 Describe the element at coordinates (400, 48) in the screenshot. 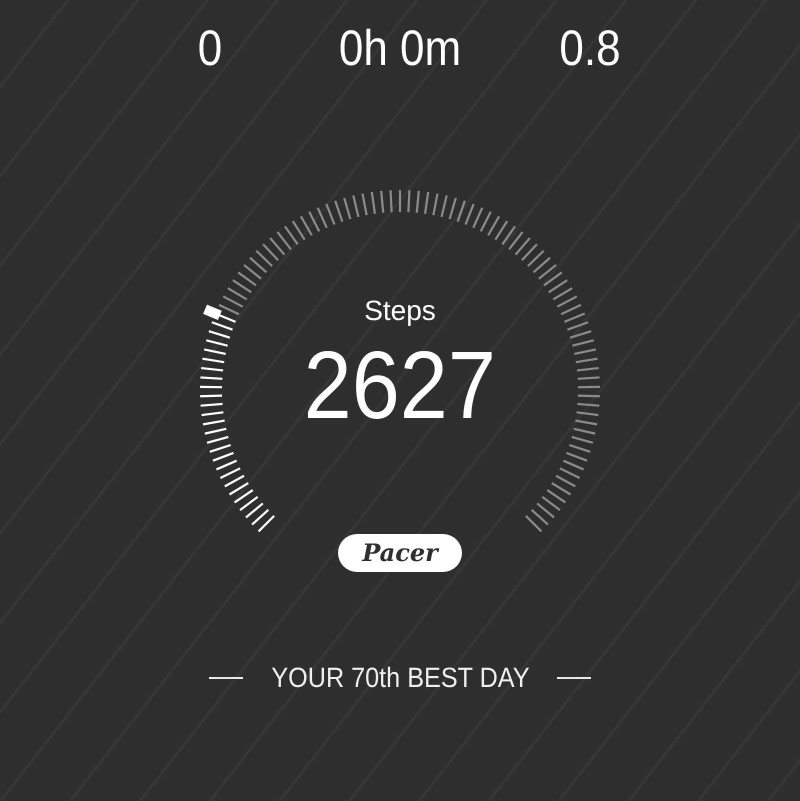

I see `stat-value: 0h 0m` at that location.